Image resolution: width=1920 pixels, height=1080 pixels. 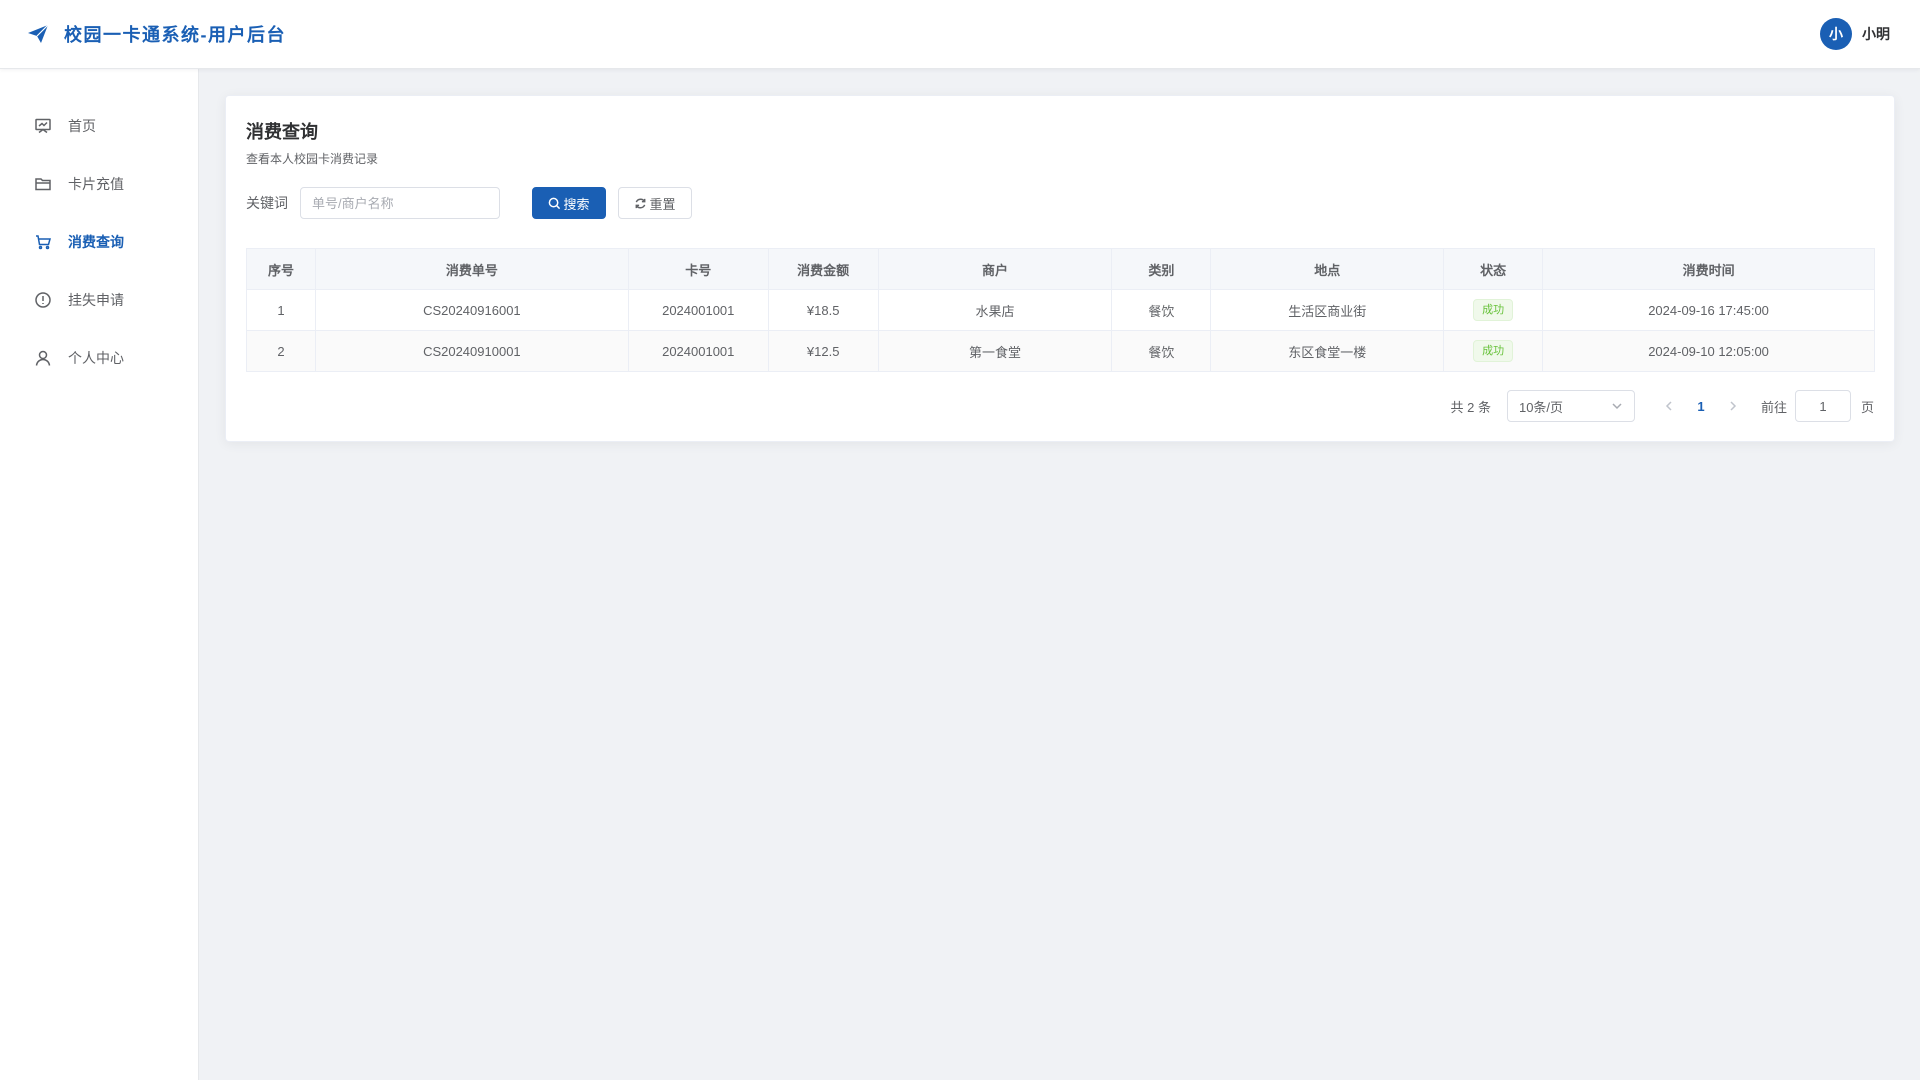 I want to click on app-title: 校园一卡通系统-用户后台, so click(x=175, y=35).